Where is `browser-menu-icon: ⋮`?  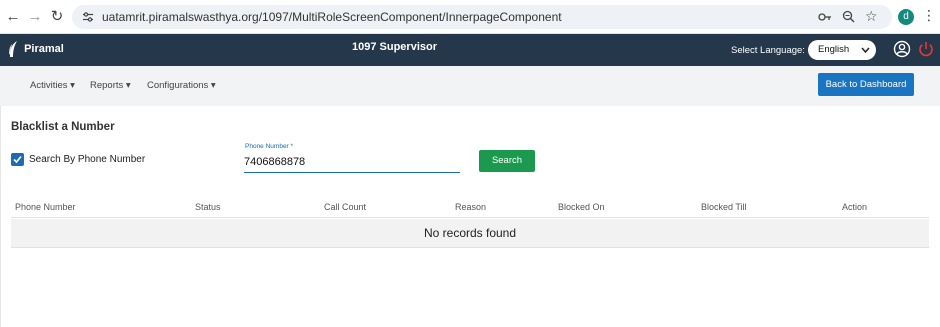
browser-menu-icon: ⋮ is located at coordinates (929, 15).